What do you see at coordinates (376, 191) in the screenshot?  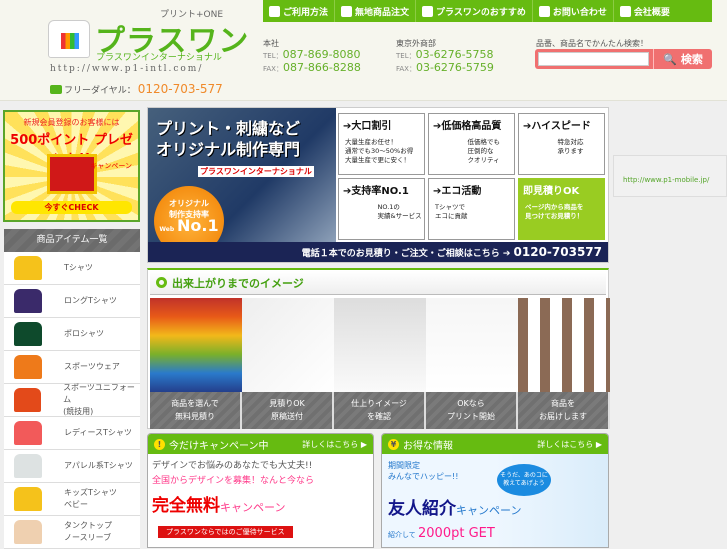 I see `feature-title: ➔支持率NO.1` at bounding box center [376, 191].